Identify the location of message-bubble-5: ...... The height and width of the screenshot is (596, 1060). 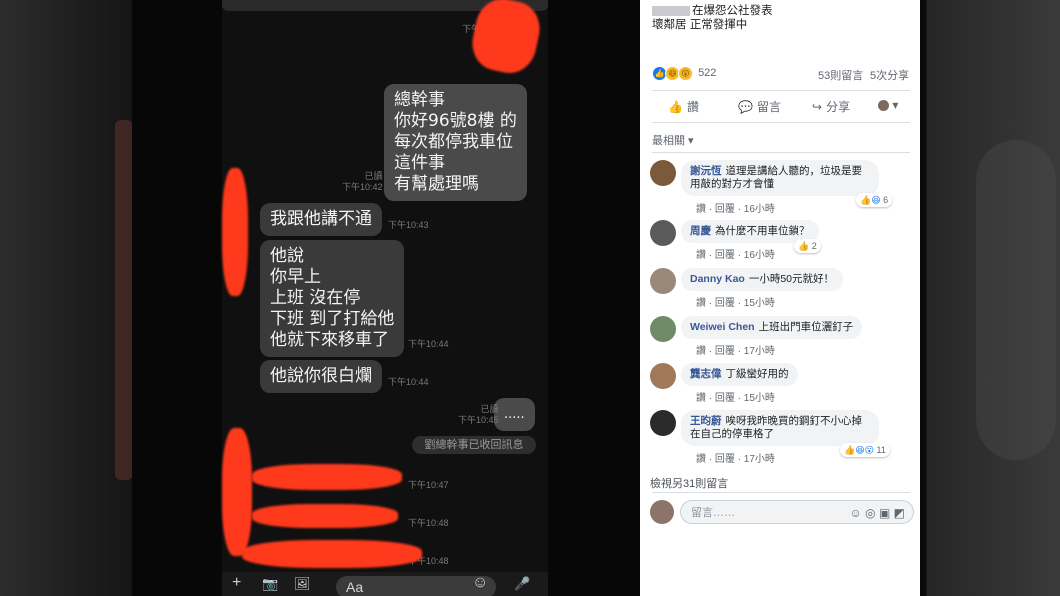
(514, 414).